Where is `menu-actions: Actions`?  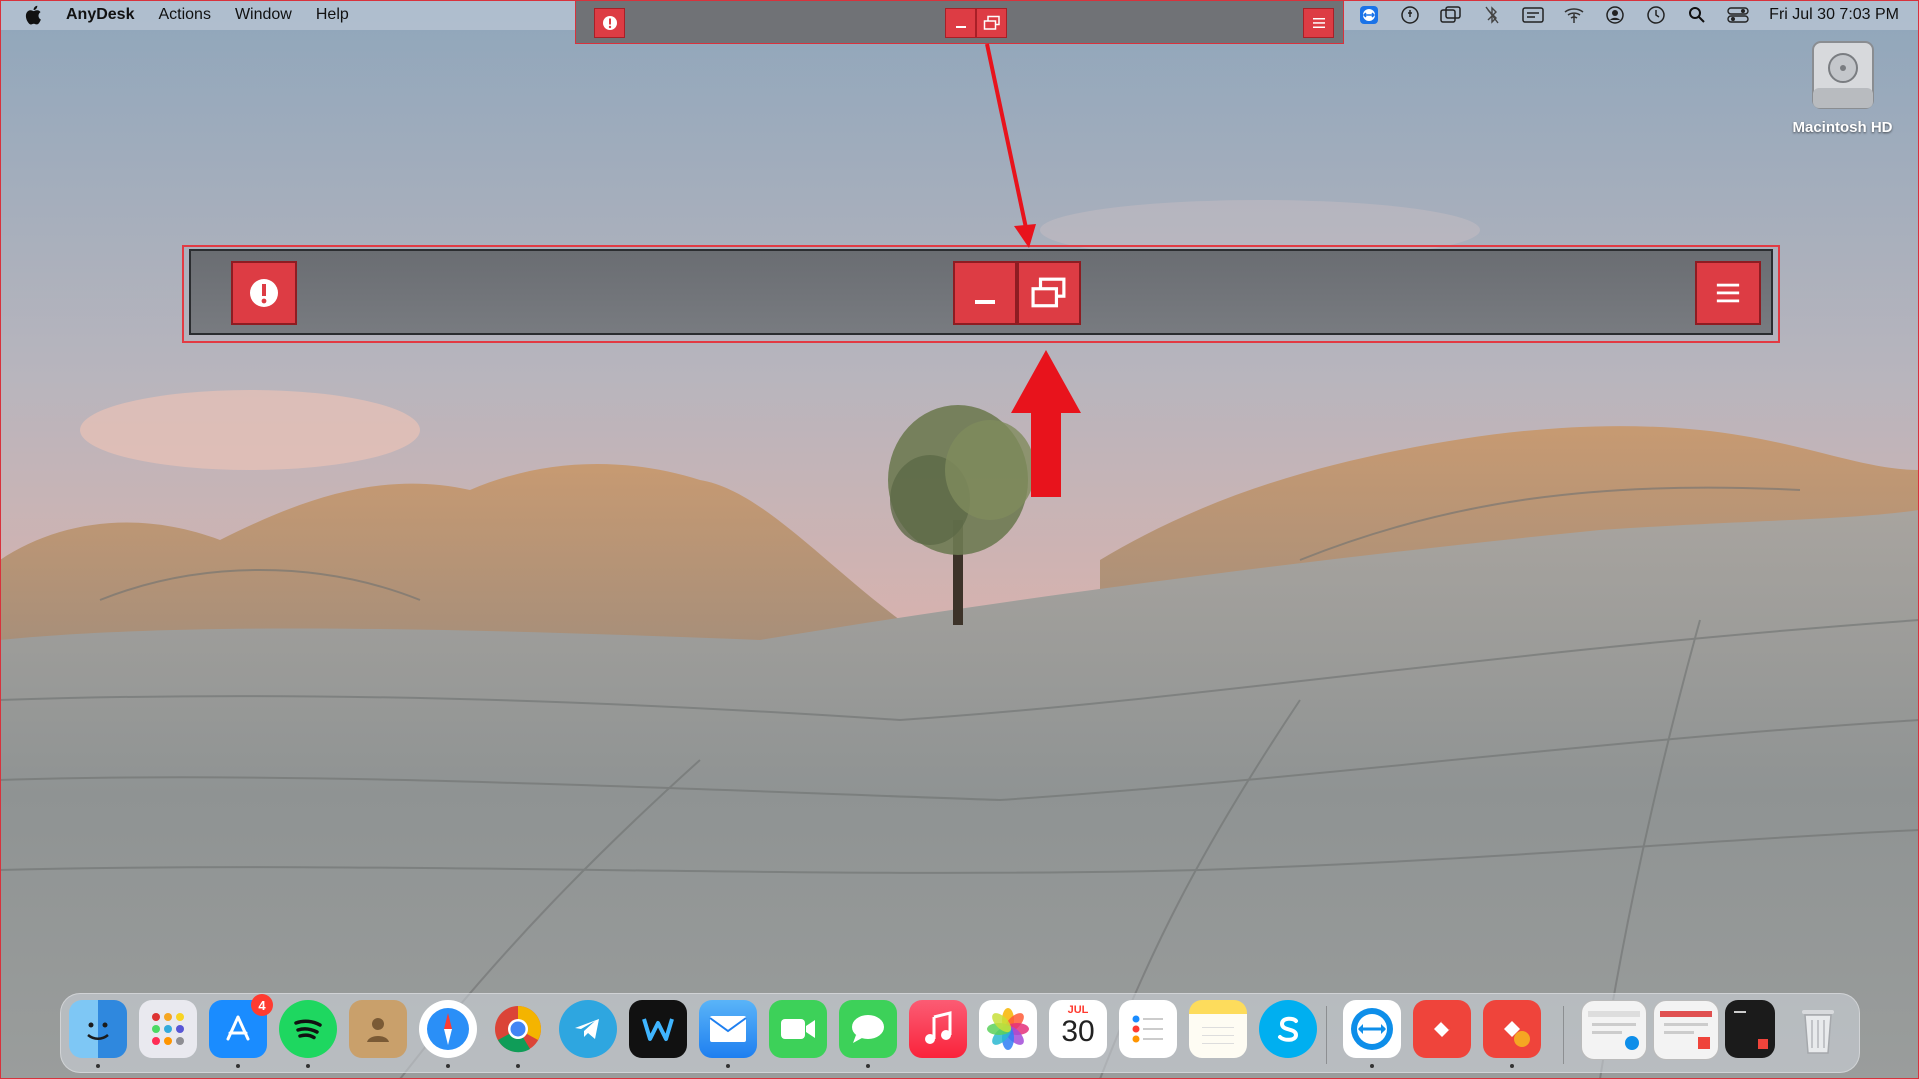 menu-actions: Actions is located at coordinates (184, 15).